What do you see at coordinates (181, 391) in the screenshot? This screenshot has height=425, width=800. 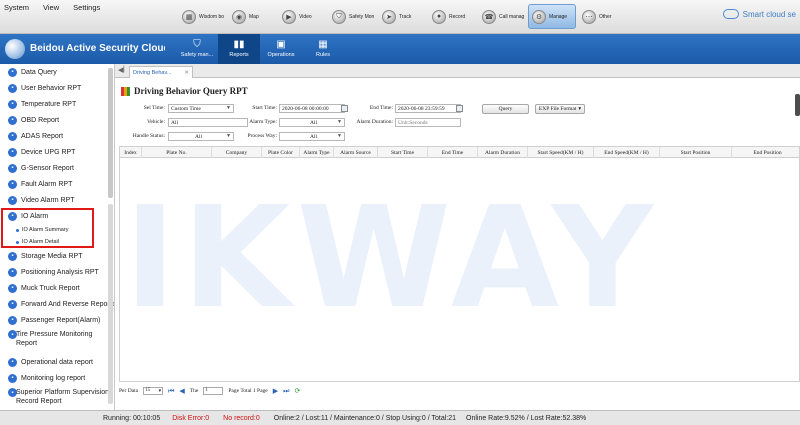 I see `prev-page-icon: ◀` at bounding box center [181, 391].